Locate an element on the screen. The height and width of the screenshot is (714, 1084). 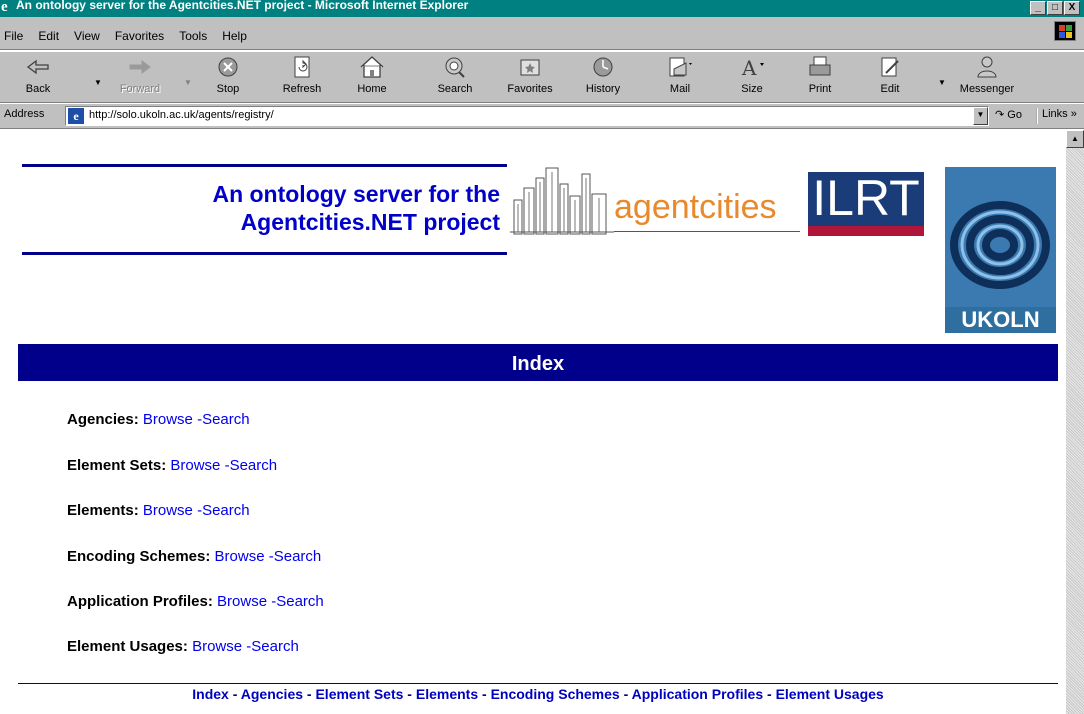
index-title: Index is located at coordinates (538, 364).